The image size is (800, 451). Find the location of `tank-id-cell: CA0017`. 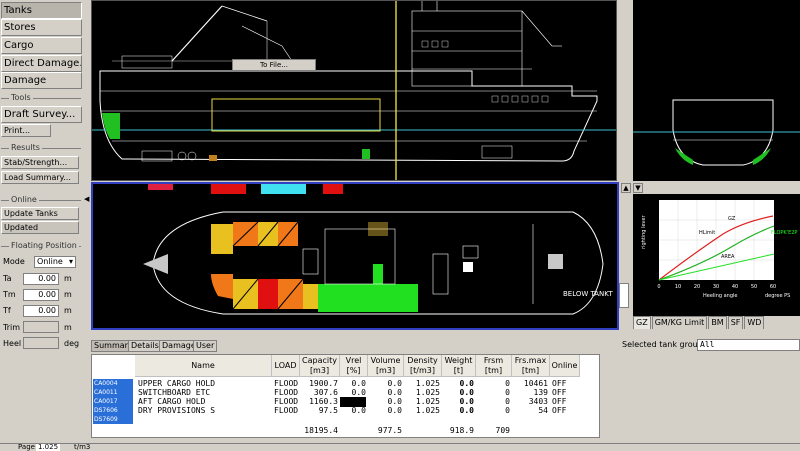

tank-id-cell: CA0017 is located at coordinates (113, 401).